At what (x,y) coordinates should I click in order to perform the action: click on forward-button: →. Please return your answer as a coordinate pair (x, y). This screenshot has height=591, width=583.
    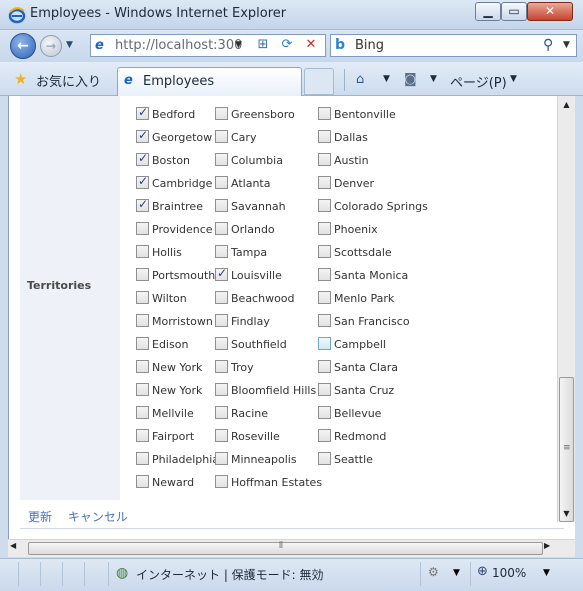
    Looking at the image, I should click on (51, 46).